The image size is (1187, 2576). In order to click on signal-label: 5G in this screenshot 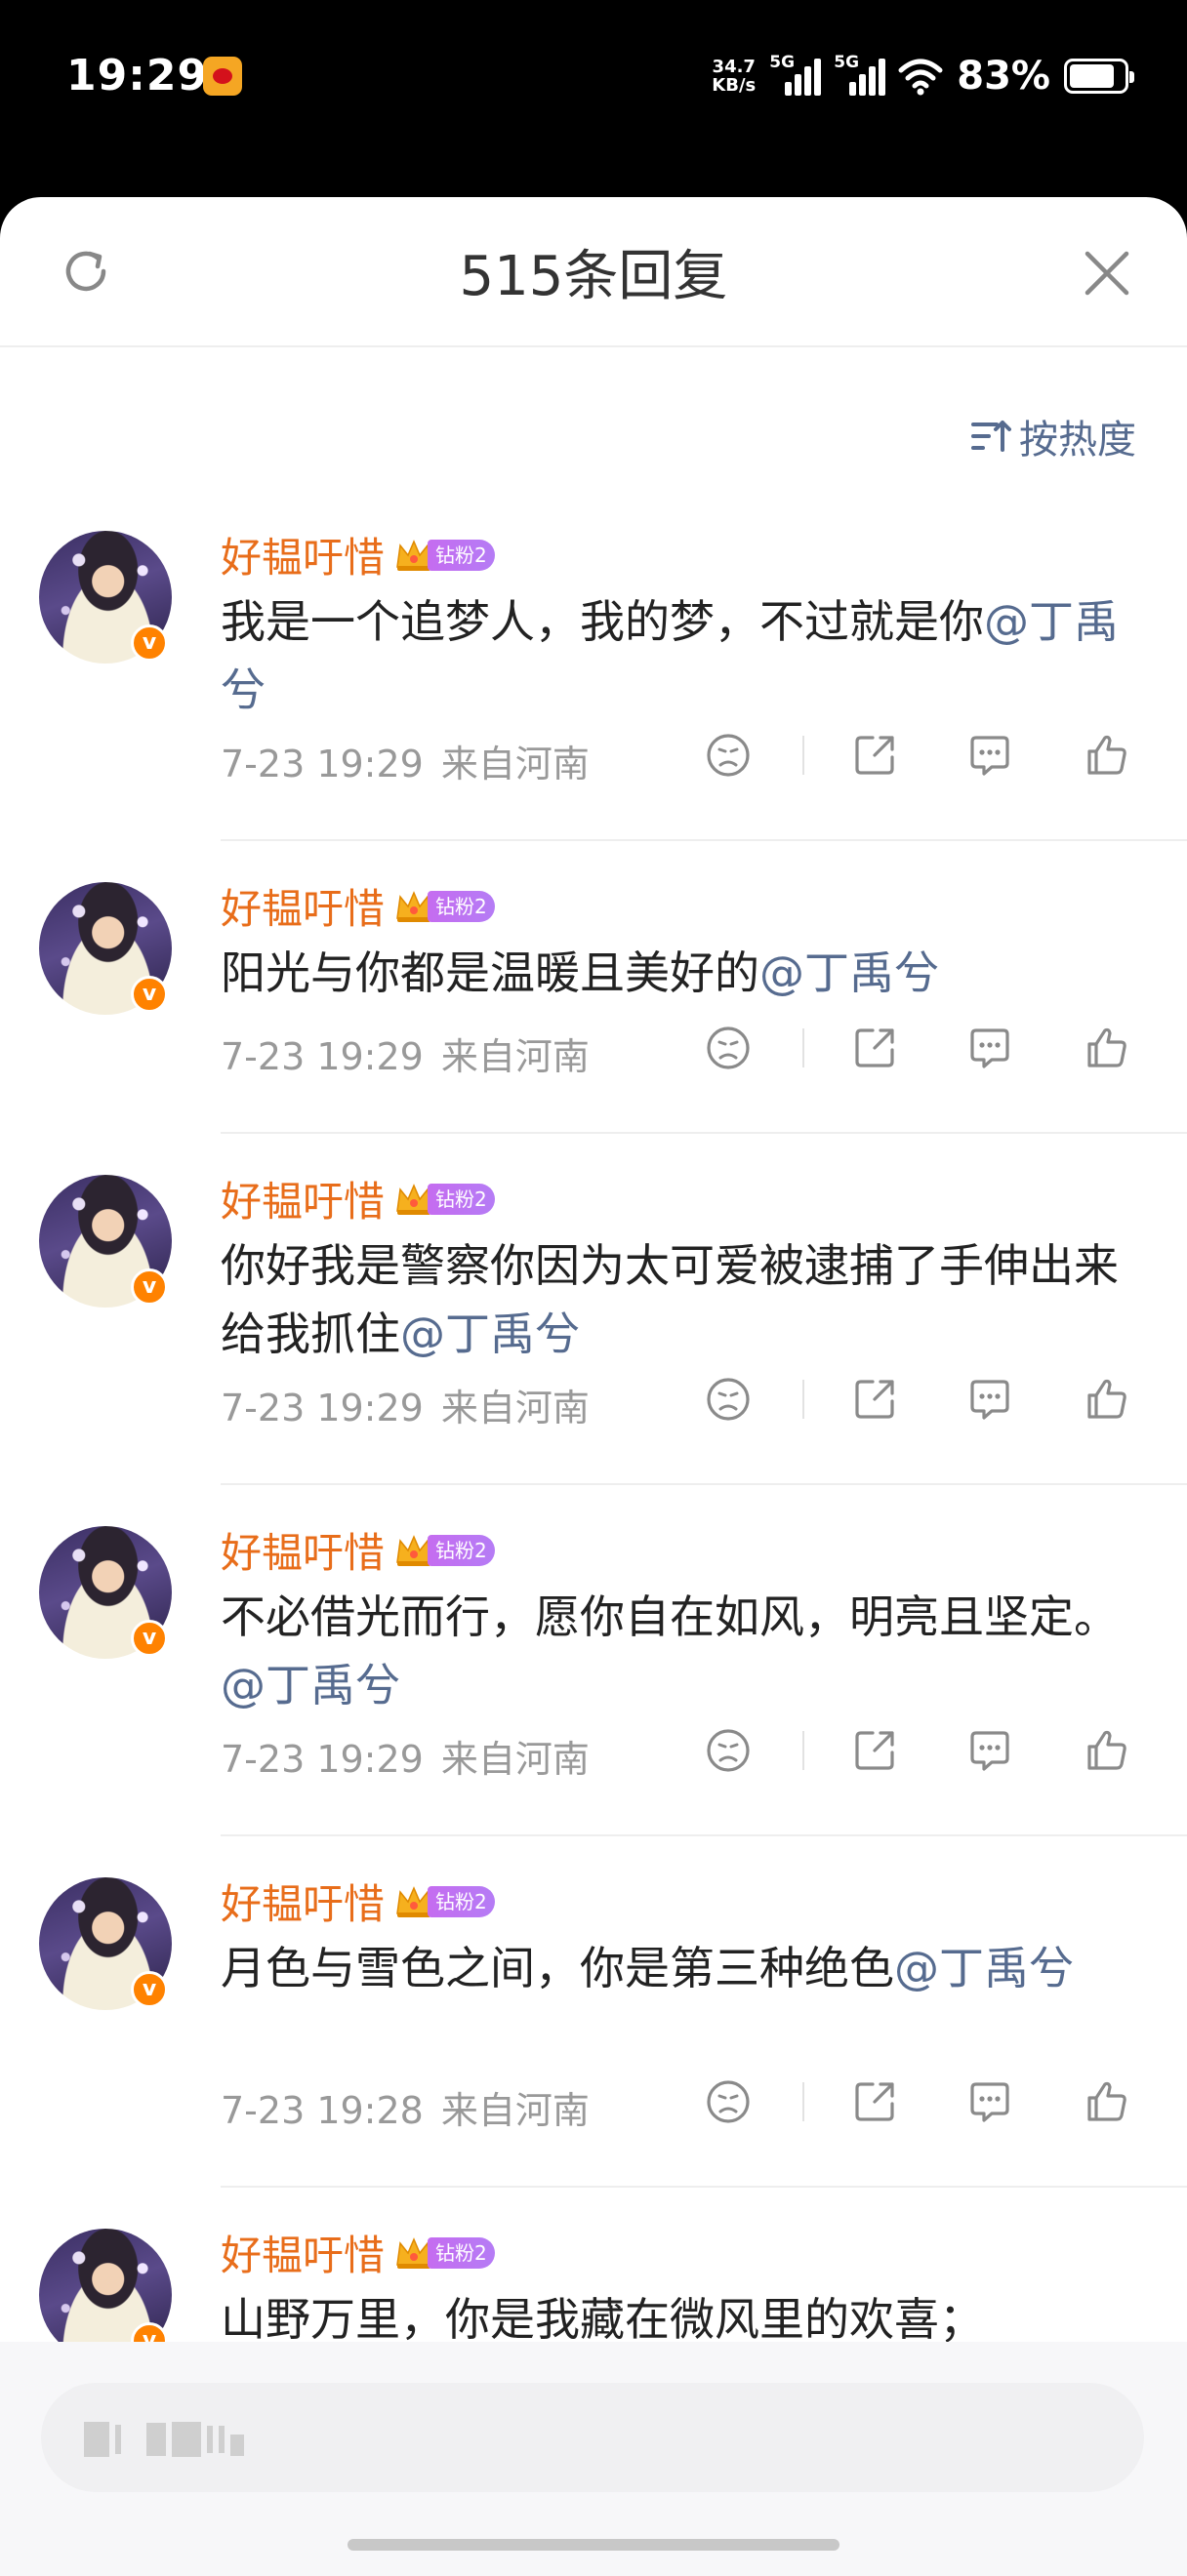, I will do `click(782, 63)`.